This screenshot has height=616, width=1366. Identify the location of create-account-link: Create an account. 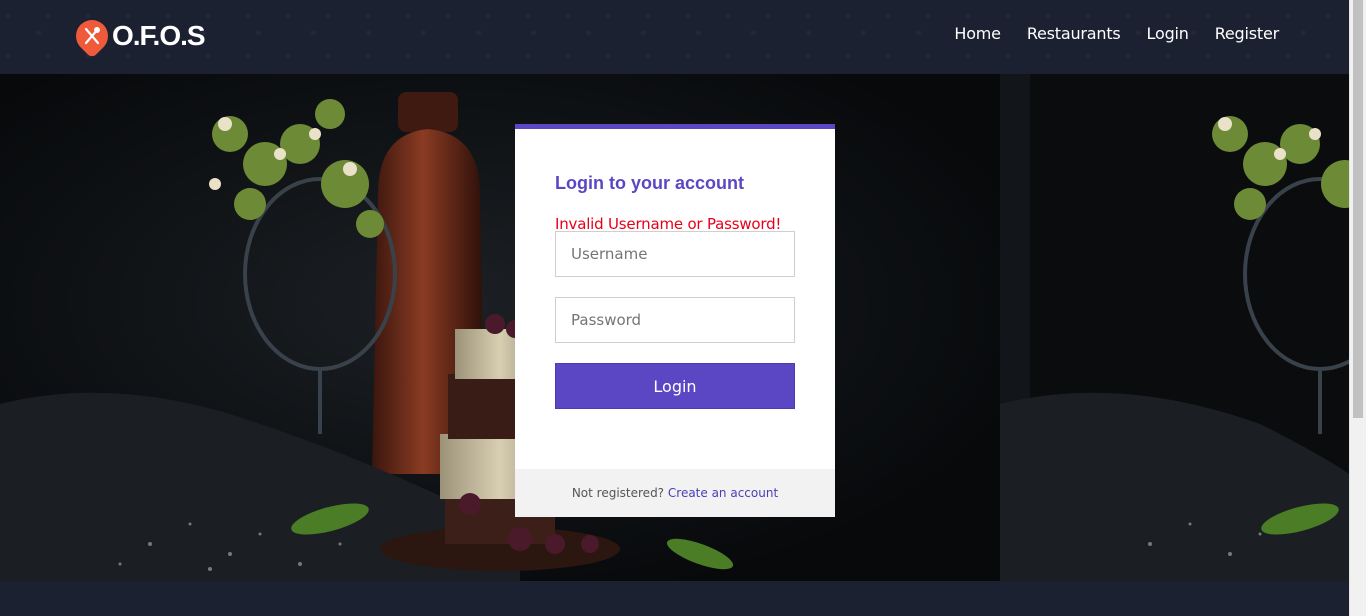
(723, 493).